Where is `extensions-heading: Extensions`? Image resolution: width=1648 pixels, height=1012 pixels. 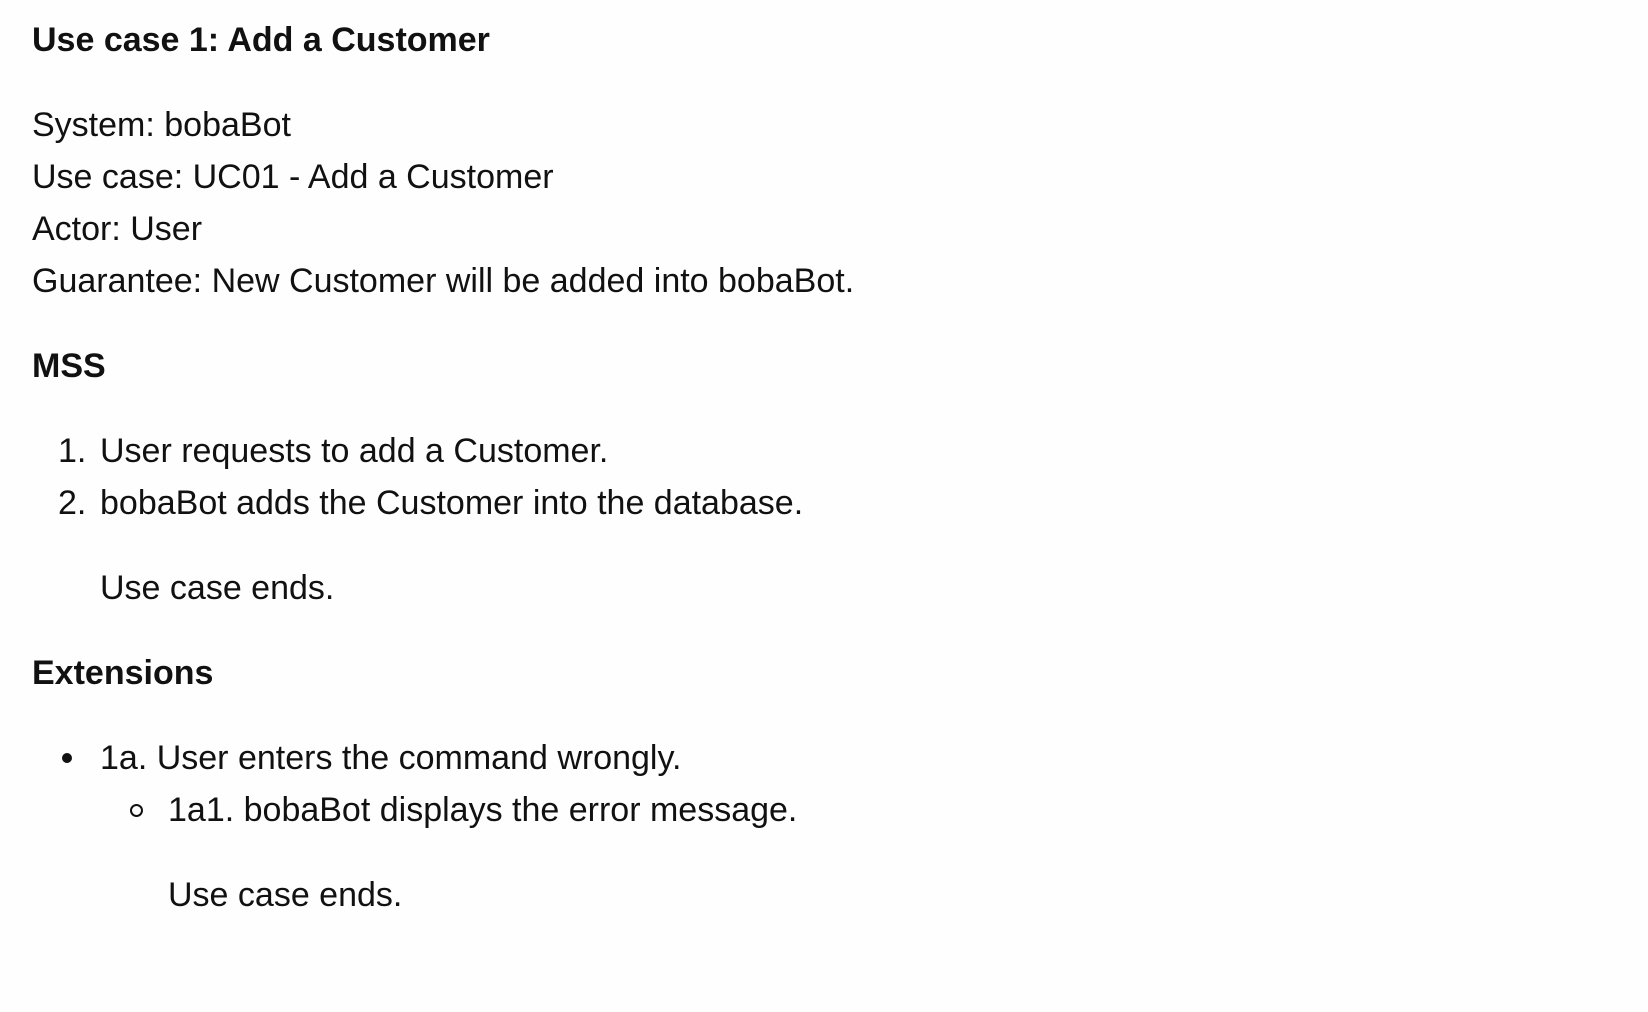 extensions-heading: Extensions is located at coordinates (123, 673).